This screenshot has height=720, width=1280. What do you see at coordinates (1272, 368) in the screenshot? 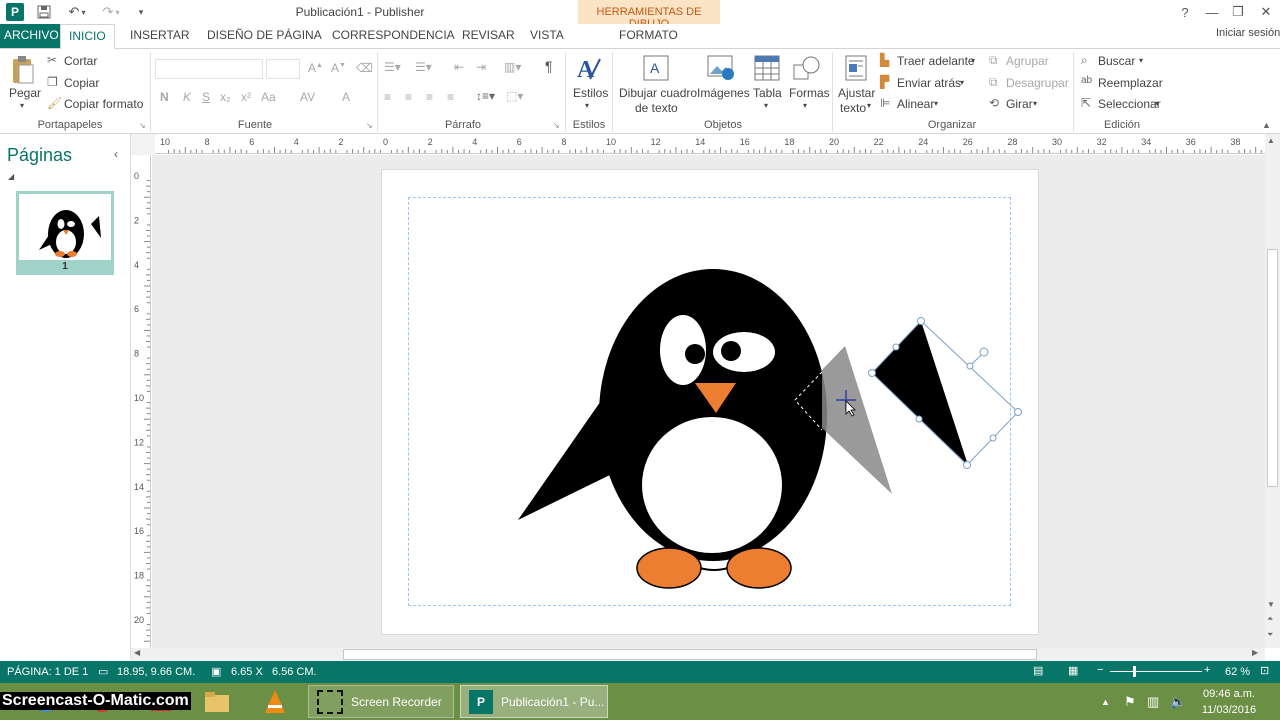
I see `vertical-scroll-thumb` at bounding box center [1272, 368].